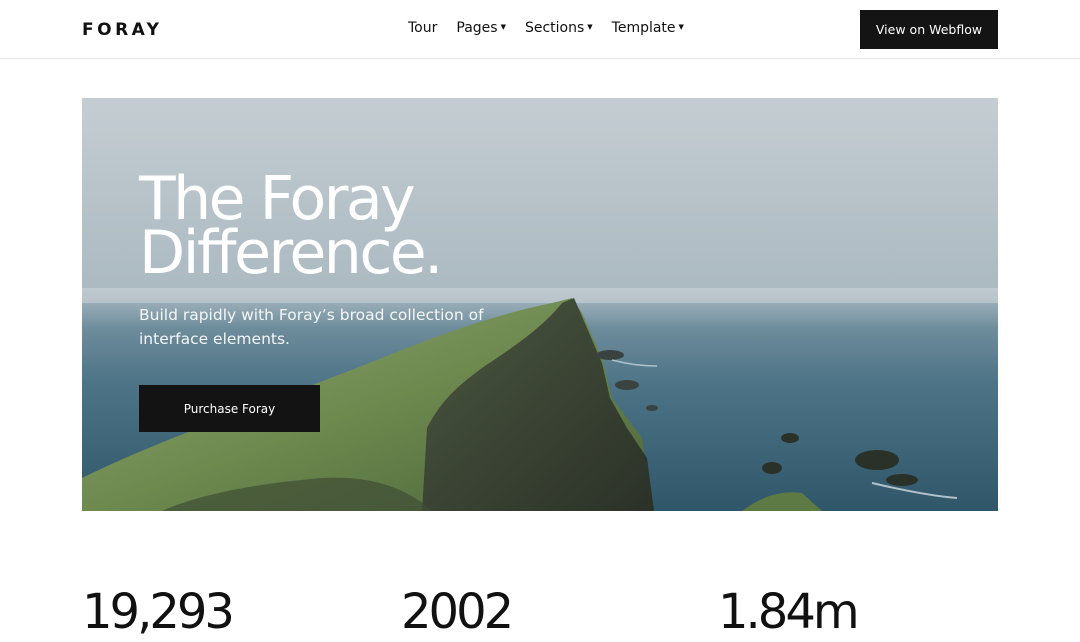  What do you see at coordinates (291, 253) in the screenshot?
I see `hero-title-line2: Difference.` at bounding box center [291, 253].